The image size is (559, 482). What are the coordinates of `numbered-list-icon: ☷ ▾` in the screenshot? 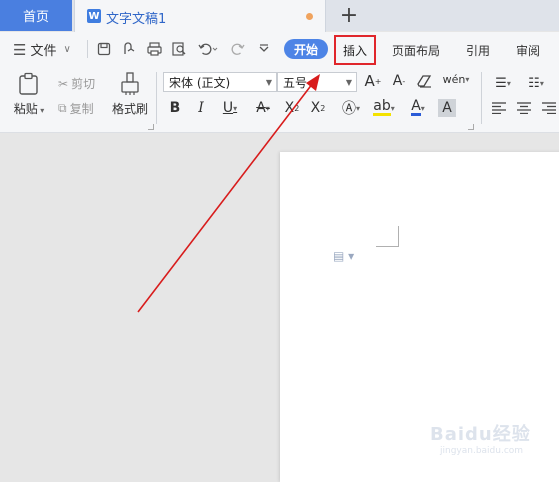 It's located at (536, 83).